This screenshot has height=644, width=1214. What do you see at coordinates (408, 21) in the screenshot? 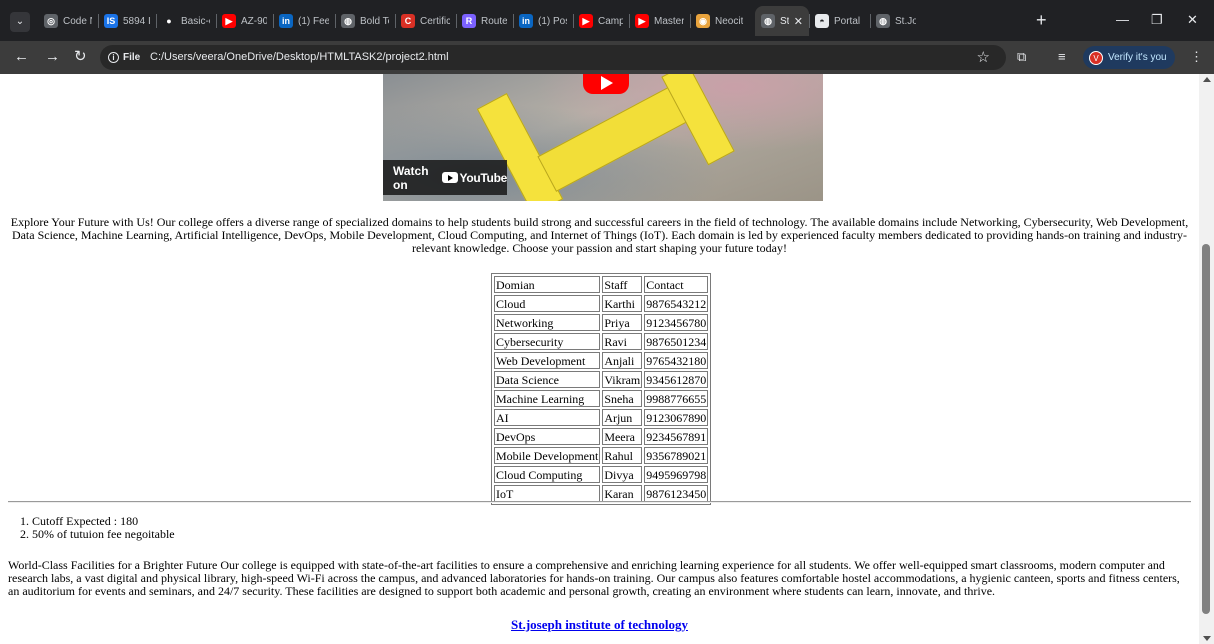
I see `certificate-icon: C` at bounding box center [408, 21].